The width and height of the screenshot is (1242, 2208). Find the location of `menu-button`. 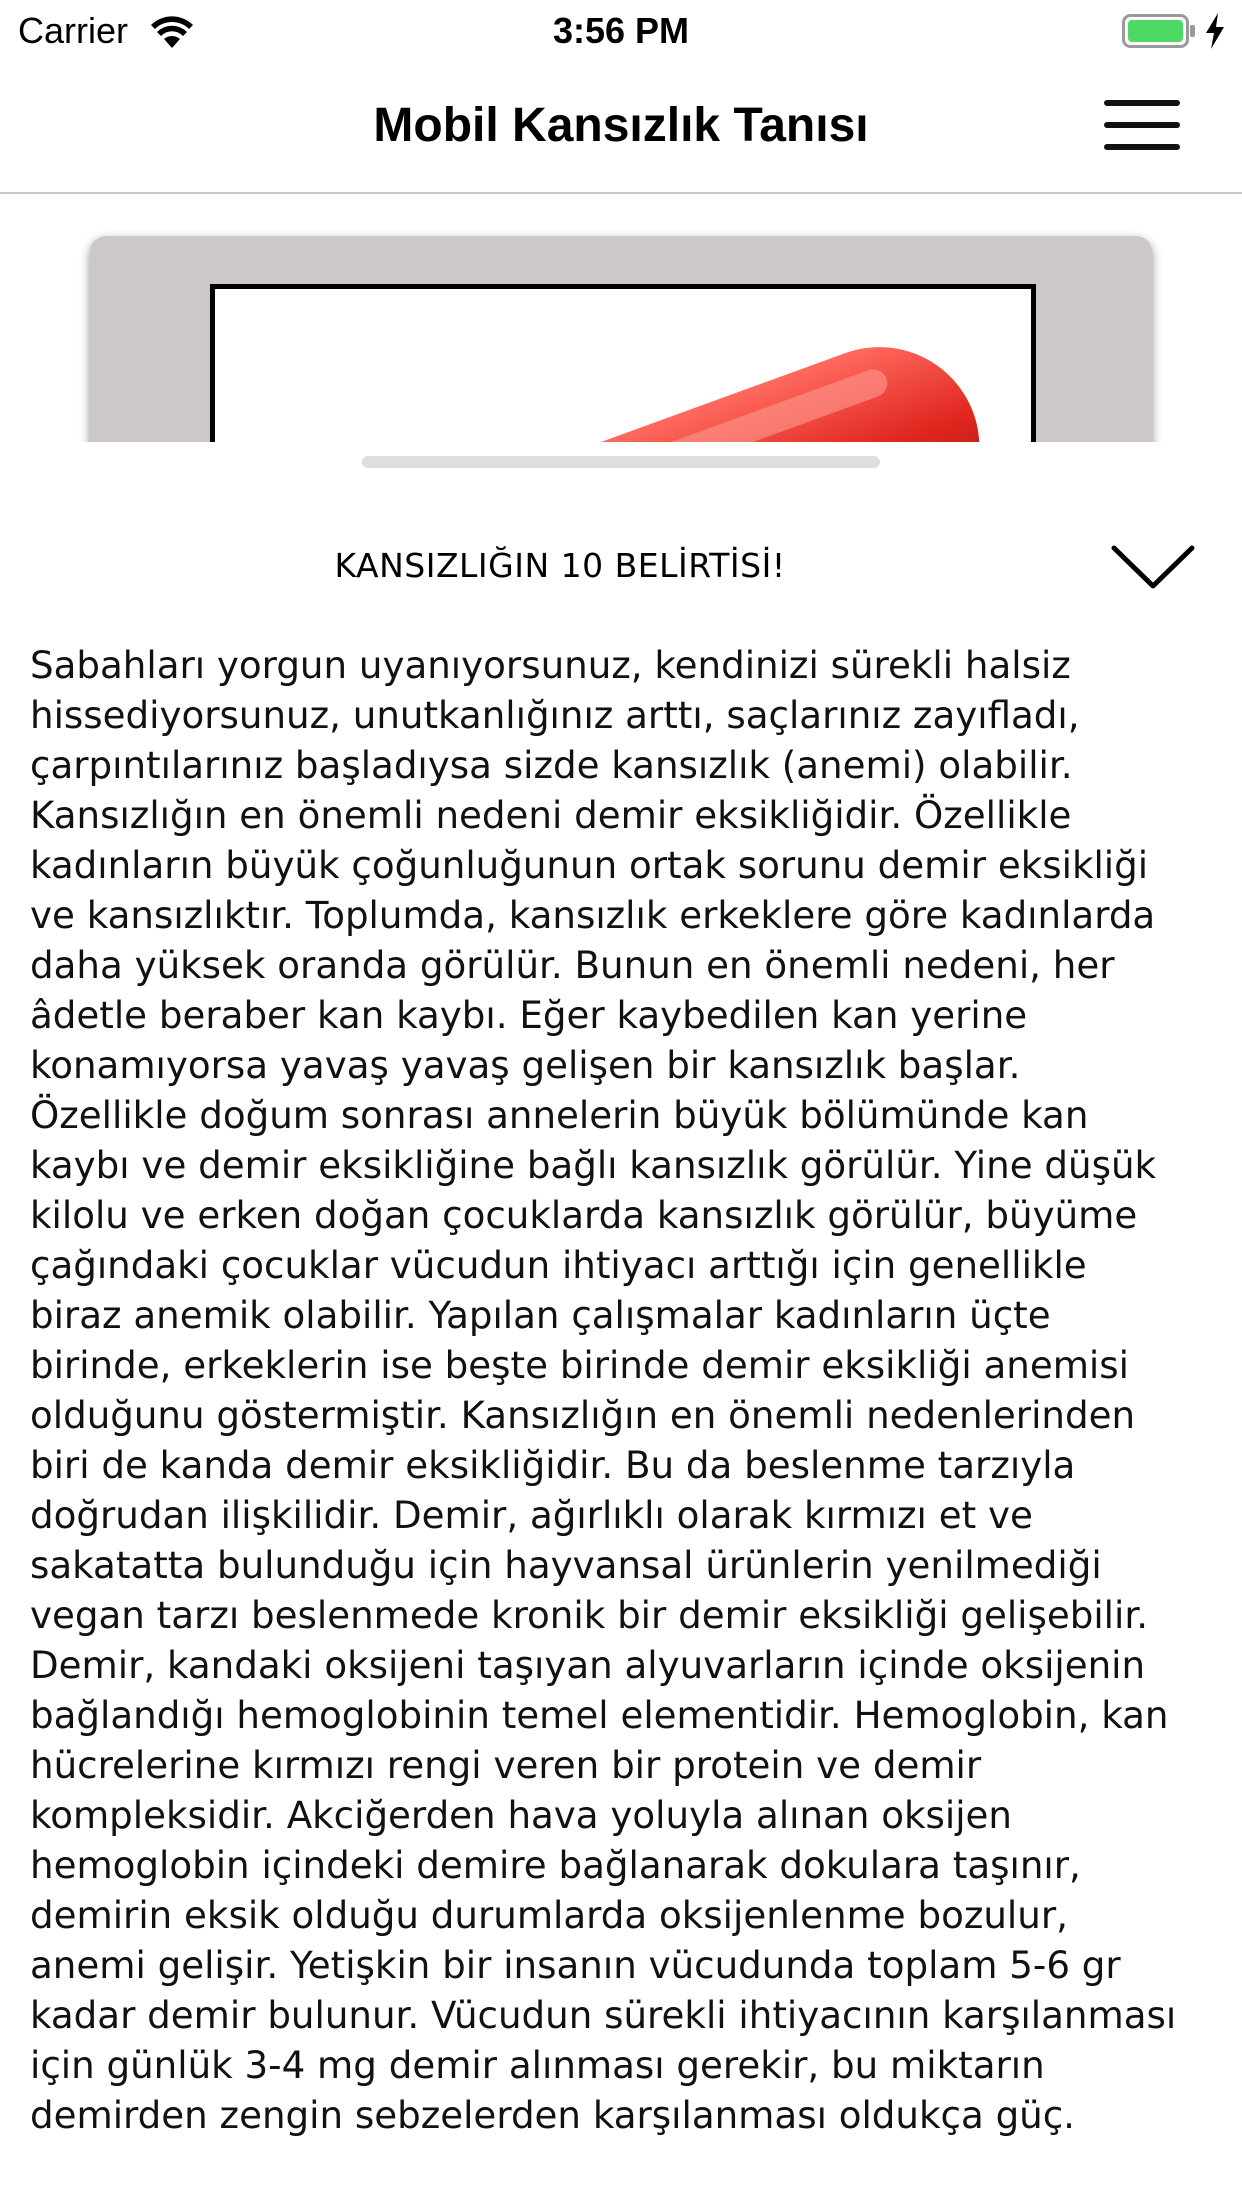

menu-button is located at coordinates (1146, 127).